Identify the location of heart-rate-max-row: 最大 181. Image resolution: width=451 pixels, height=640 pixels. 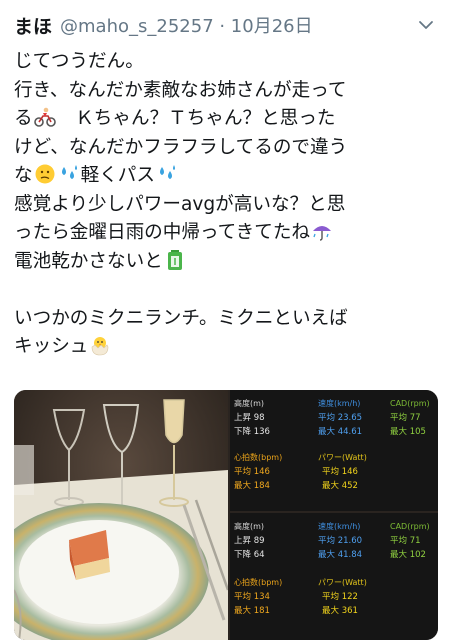
(252, 611).